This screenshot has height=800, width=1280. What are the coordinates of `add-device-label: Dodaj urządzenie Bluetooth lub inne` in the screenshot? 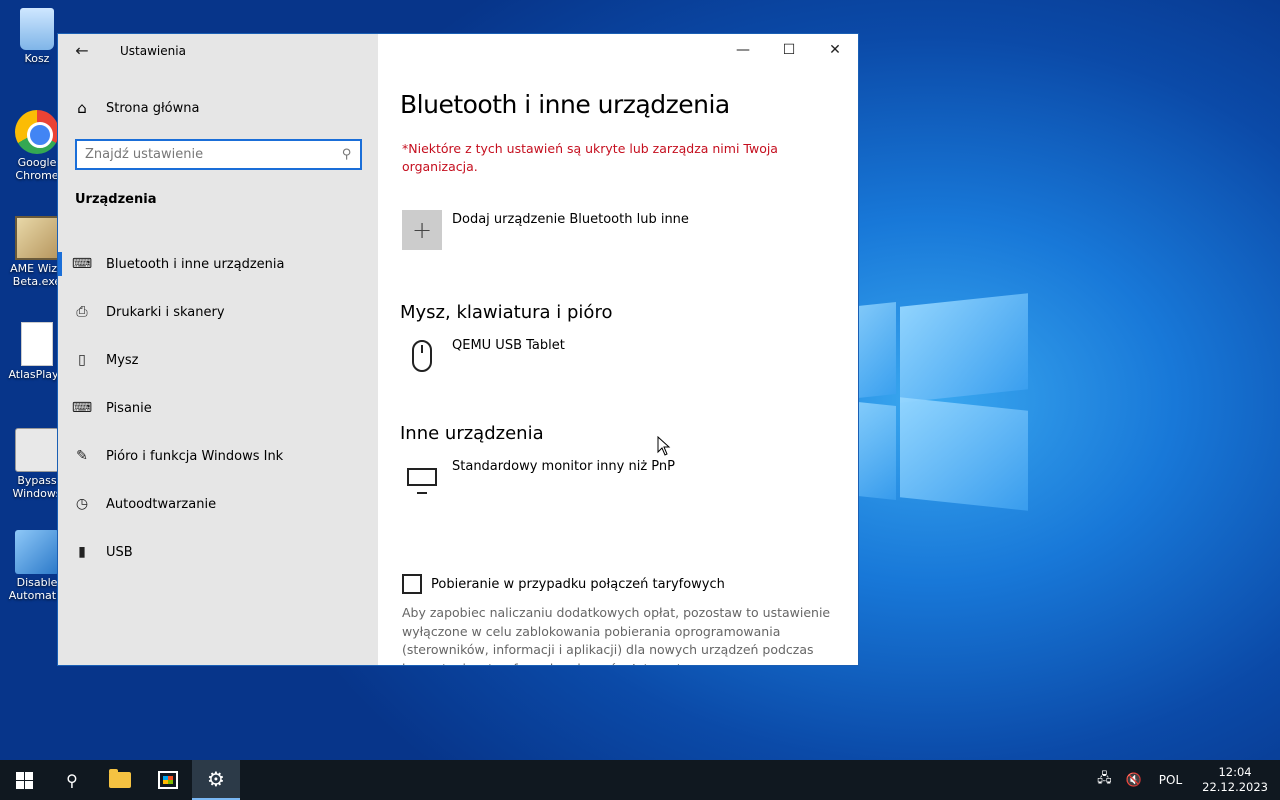 It's located at (570, 219).